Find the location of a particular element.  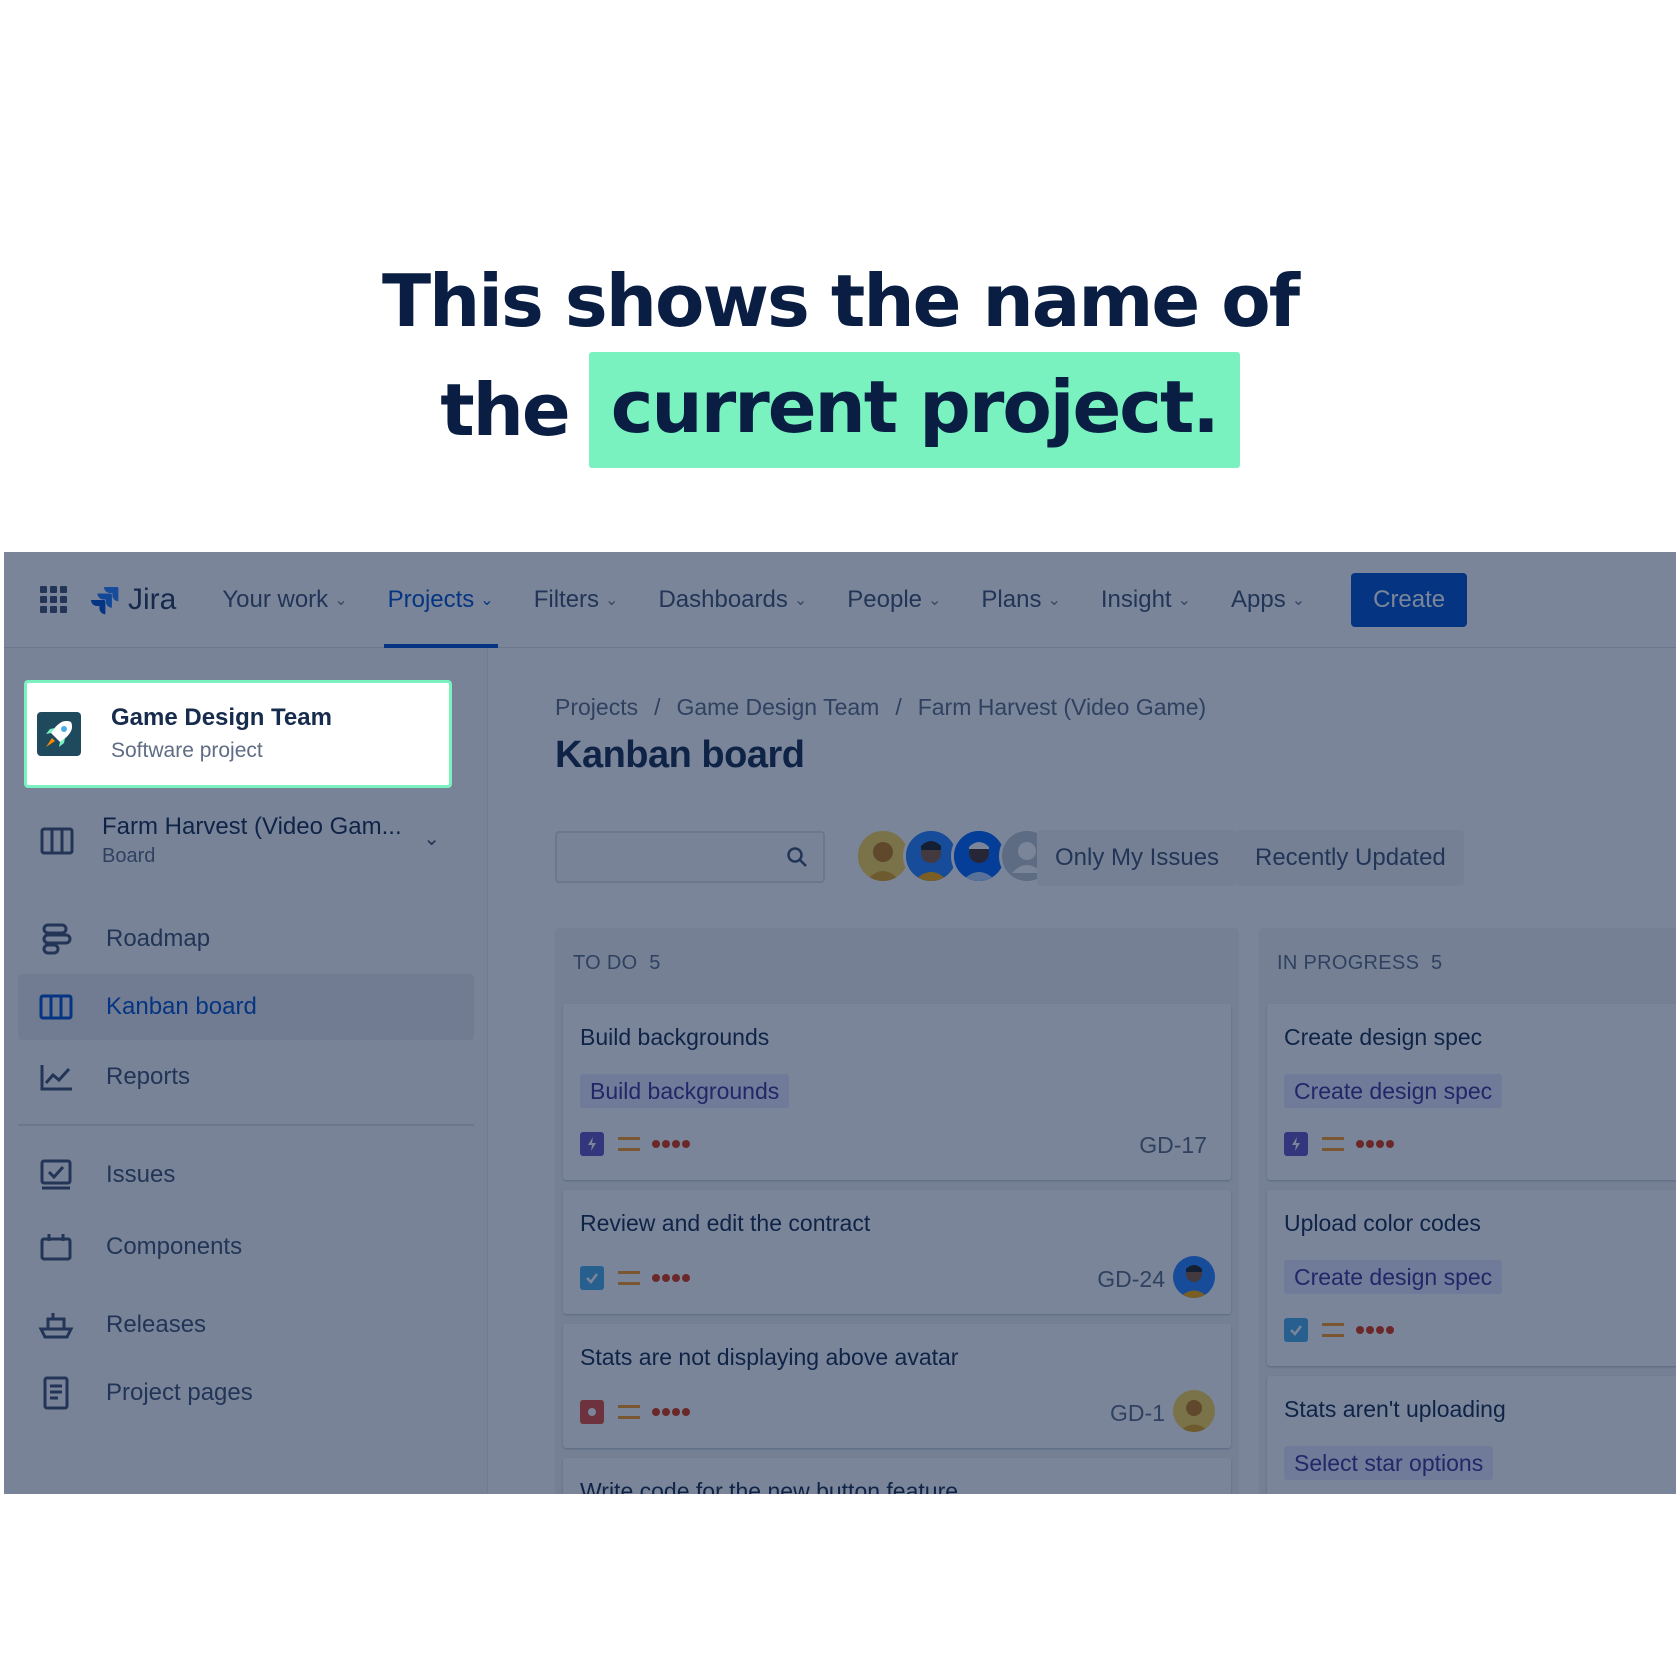

sidebar-item-project-pages: Project pages is located at coordinates (246, 1393).